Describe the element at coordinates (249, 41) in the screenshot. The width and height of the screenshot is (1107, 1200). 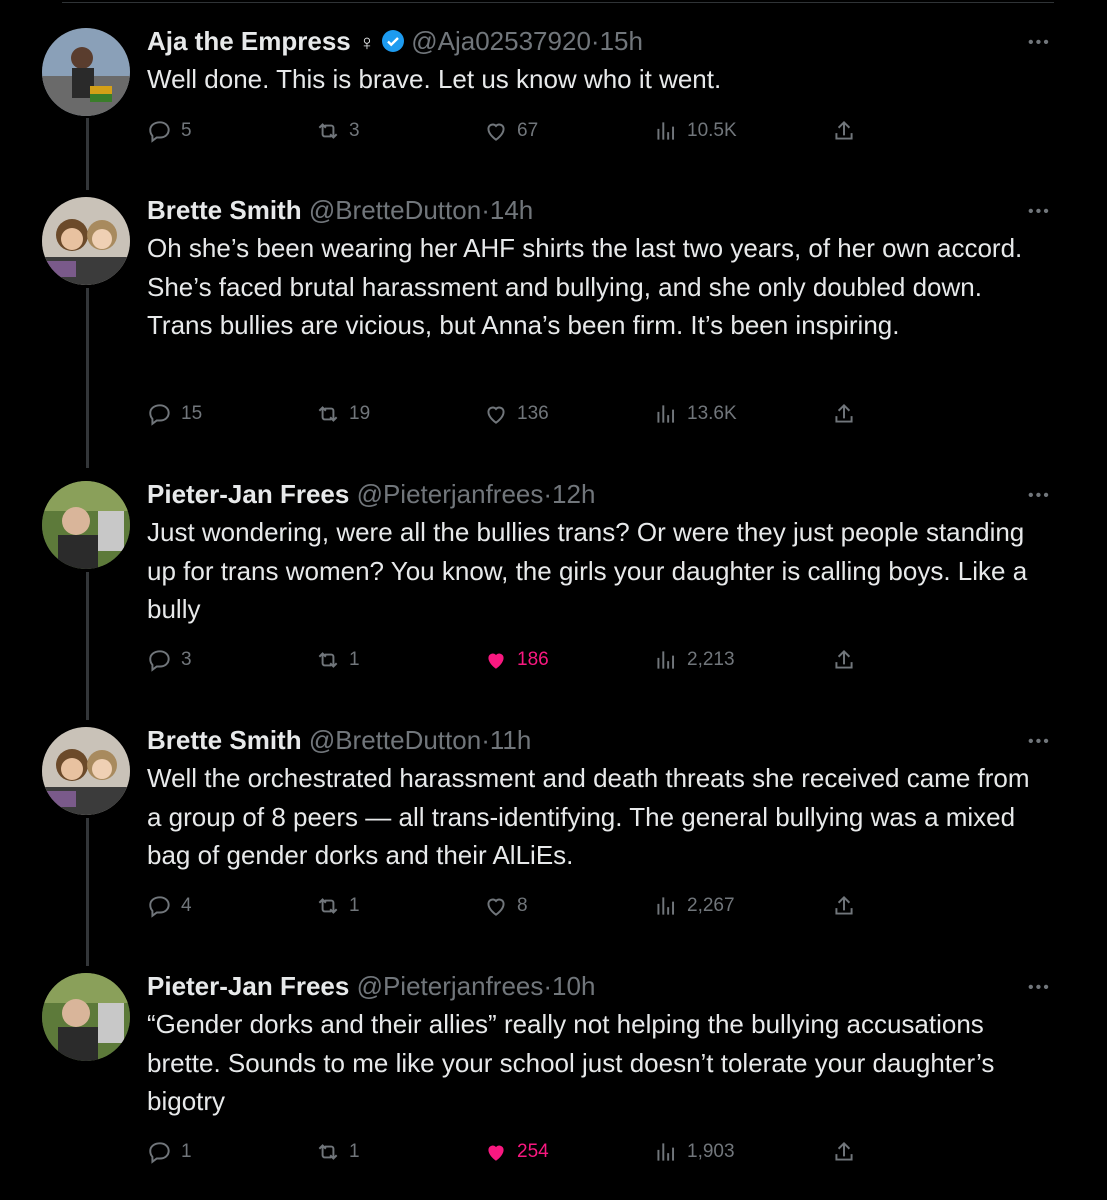
I see `author-name: Aja the Empress` at that location.